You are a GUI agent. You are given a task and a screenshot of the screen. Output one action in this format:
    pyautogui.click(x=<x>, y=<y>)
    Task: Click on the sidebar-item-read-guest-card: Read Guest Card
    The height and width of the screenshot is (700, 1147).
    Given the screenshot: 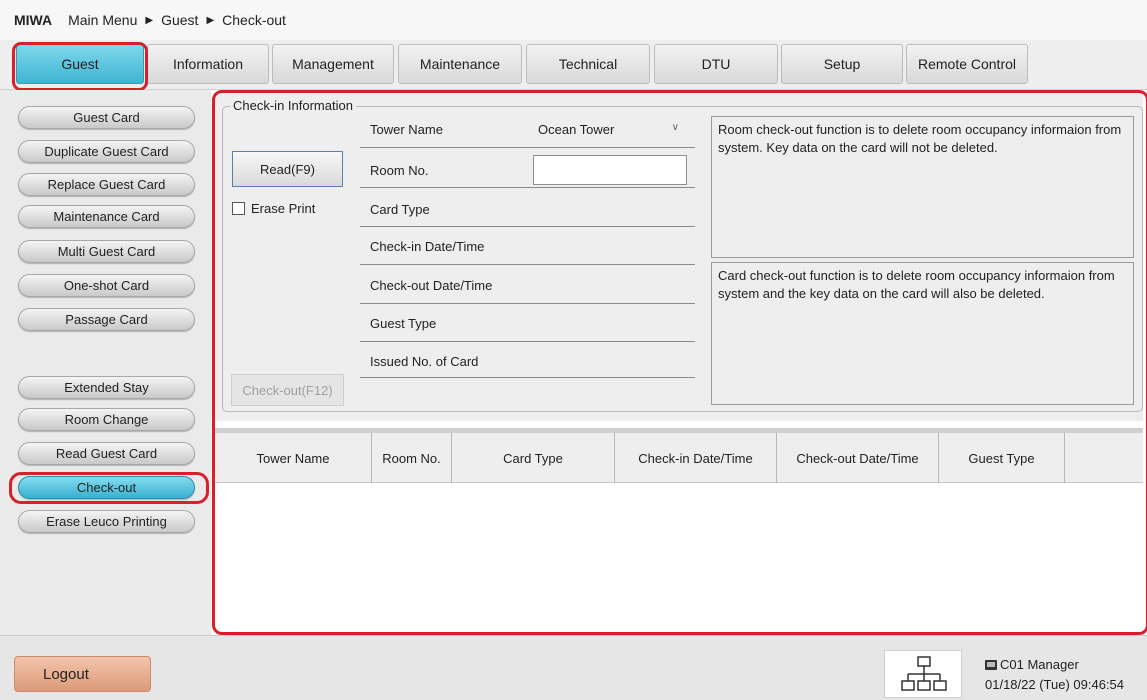 What is the action you would take?
    pyautogui.click(x=106, y=453)
    